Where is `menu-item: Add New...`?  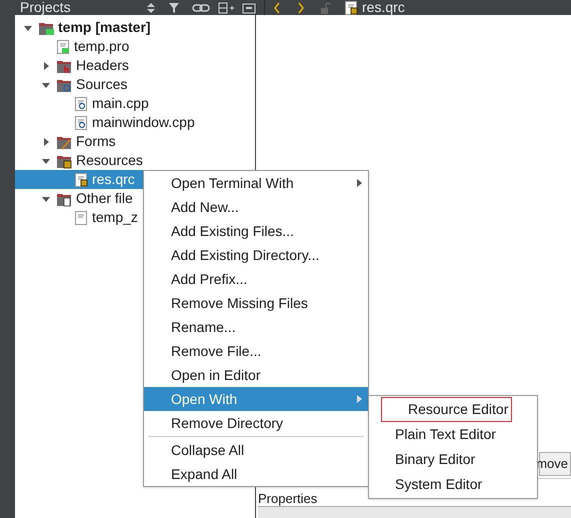 menu-item: Add New... is located at coordinates (256, 207).